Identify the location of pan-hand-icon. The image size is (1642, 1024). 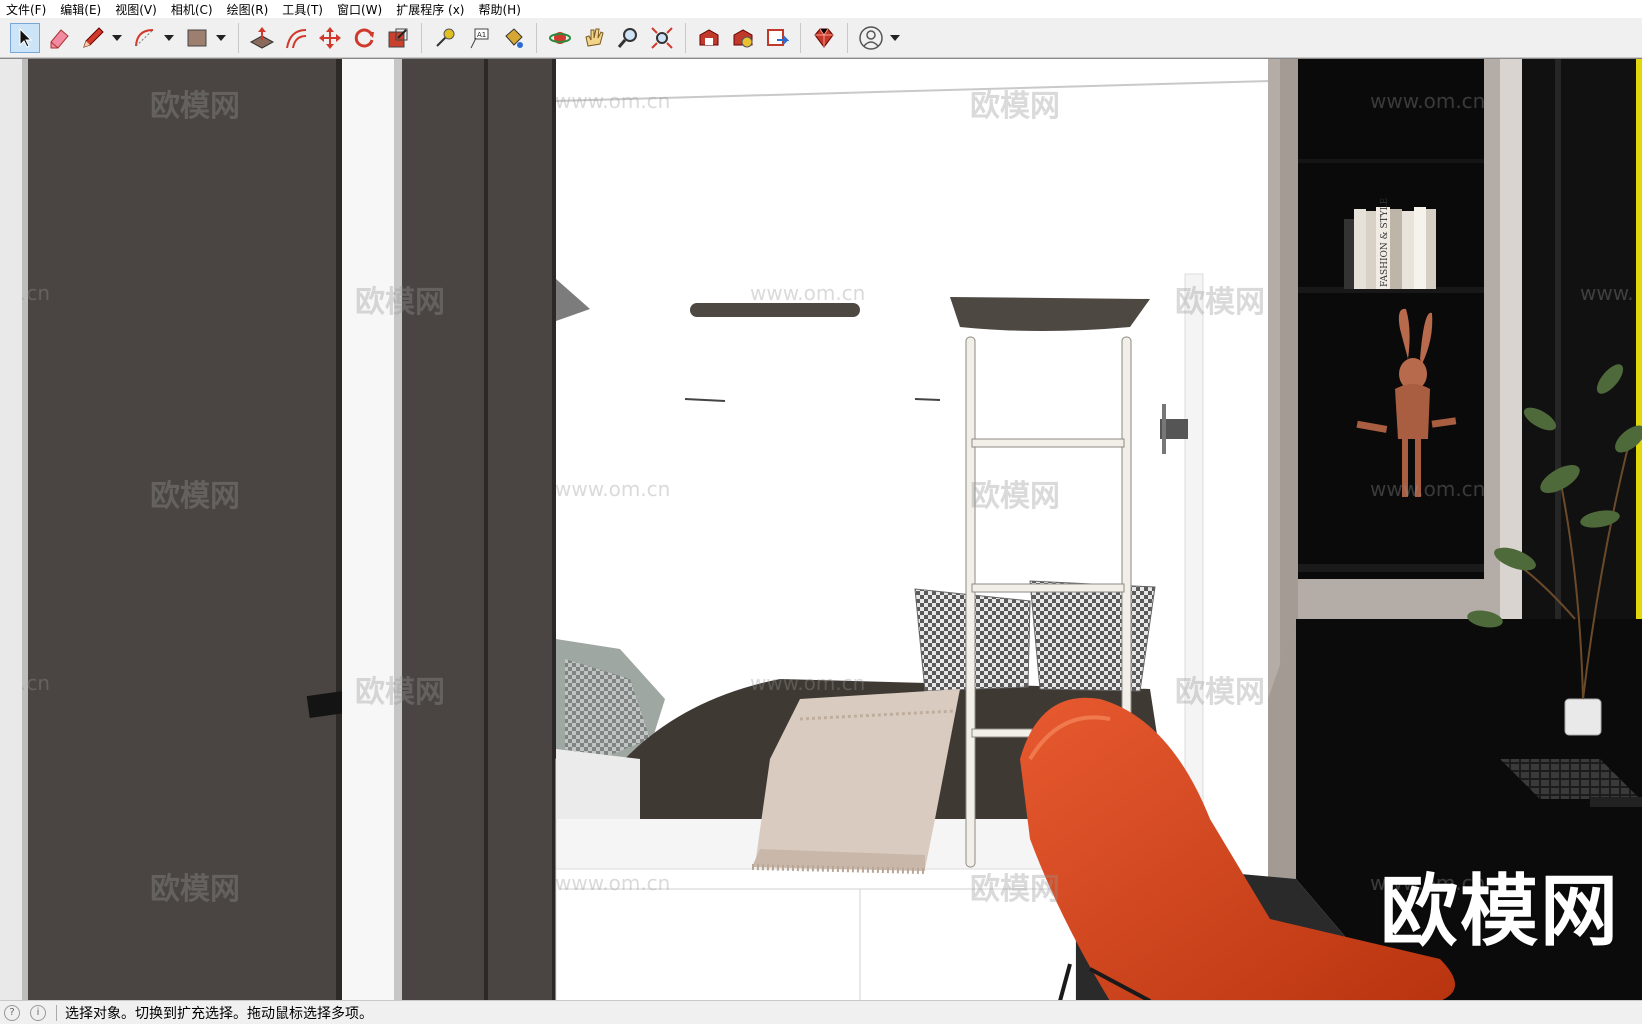
(594, 37).